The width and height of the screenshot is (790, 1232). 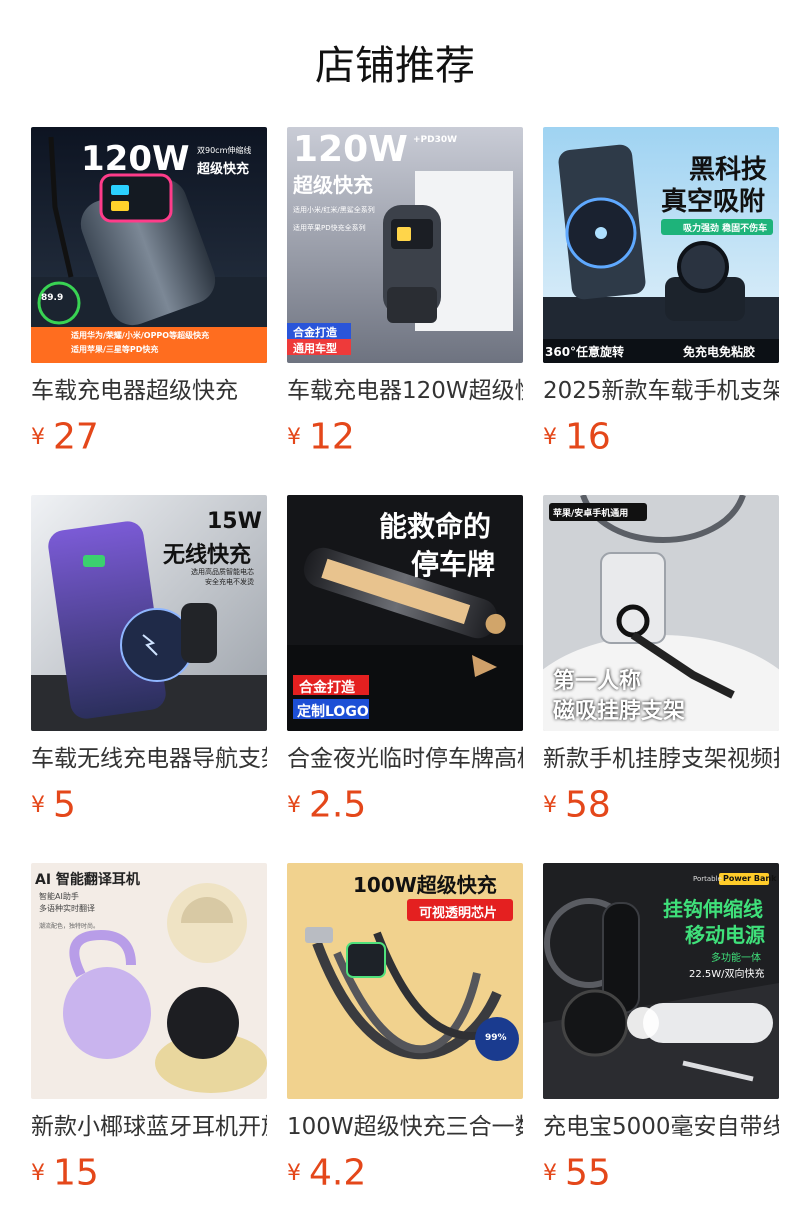 What do you see at coordinates (76, 437) in the screenshot?
I see `price-value: 27` at bounding box center [76, 437].